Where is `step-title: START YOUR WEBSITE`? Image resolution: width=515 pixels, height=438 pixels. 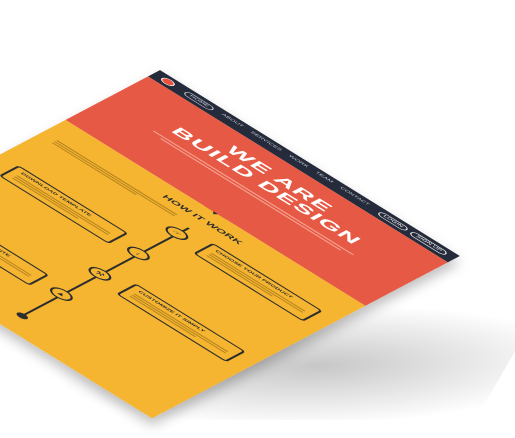 step-title: START YOUR WEBSITE is located at coordinates (5, 236).